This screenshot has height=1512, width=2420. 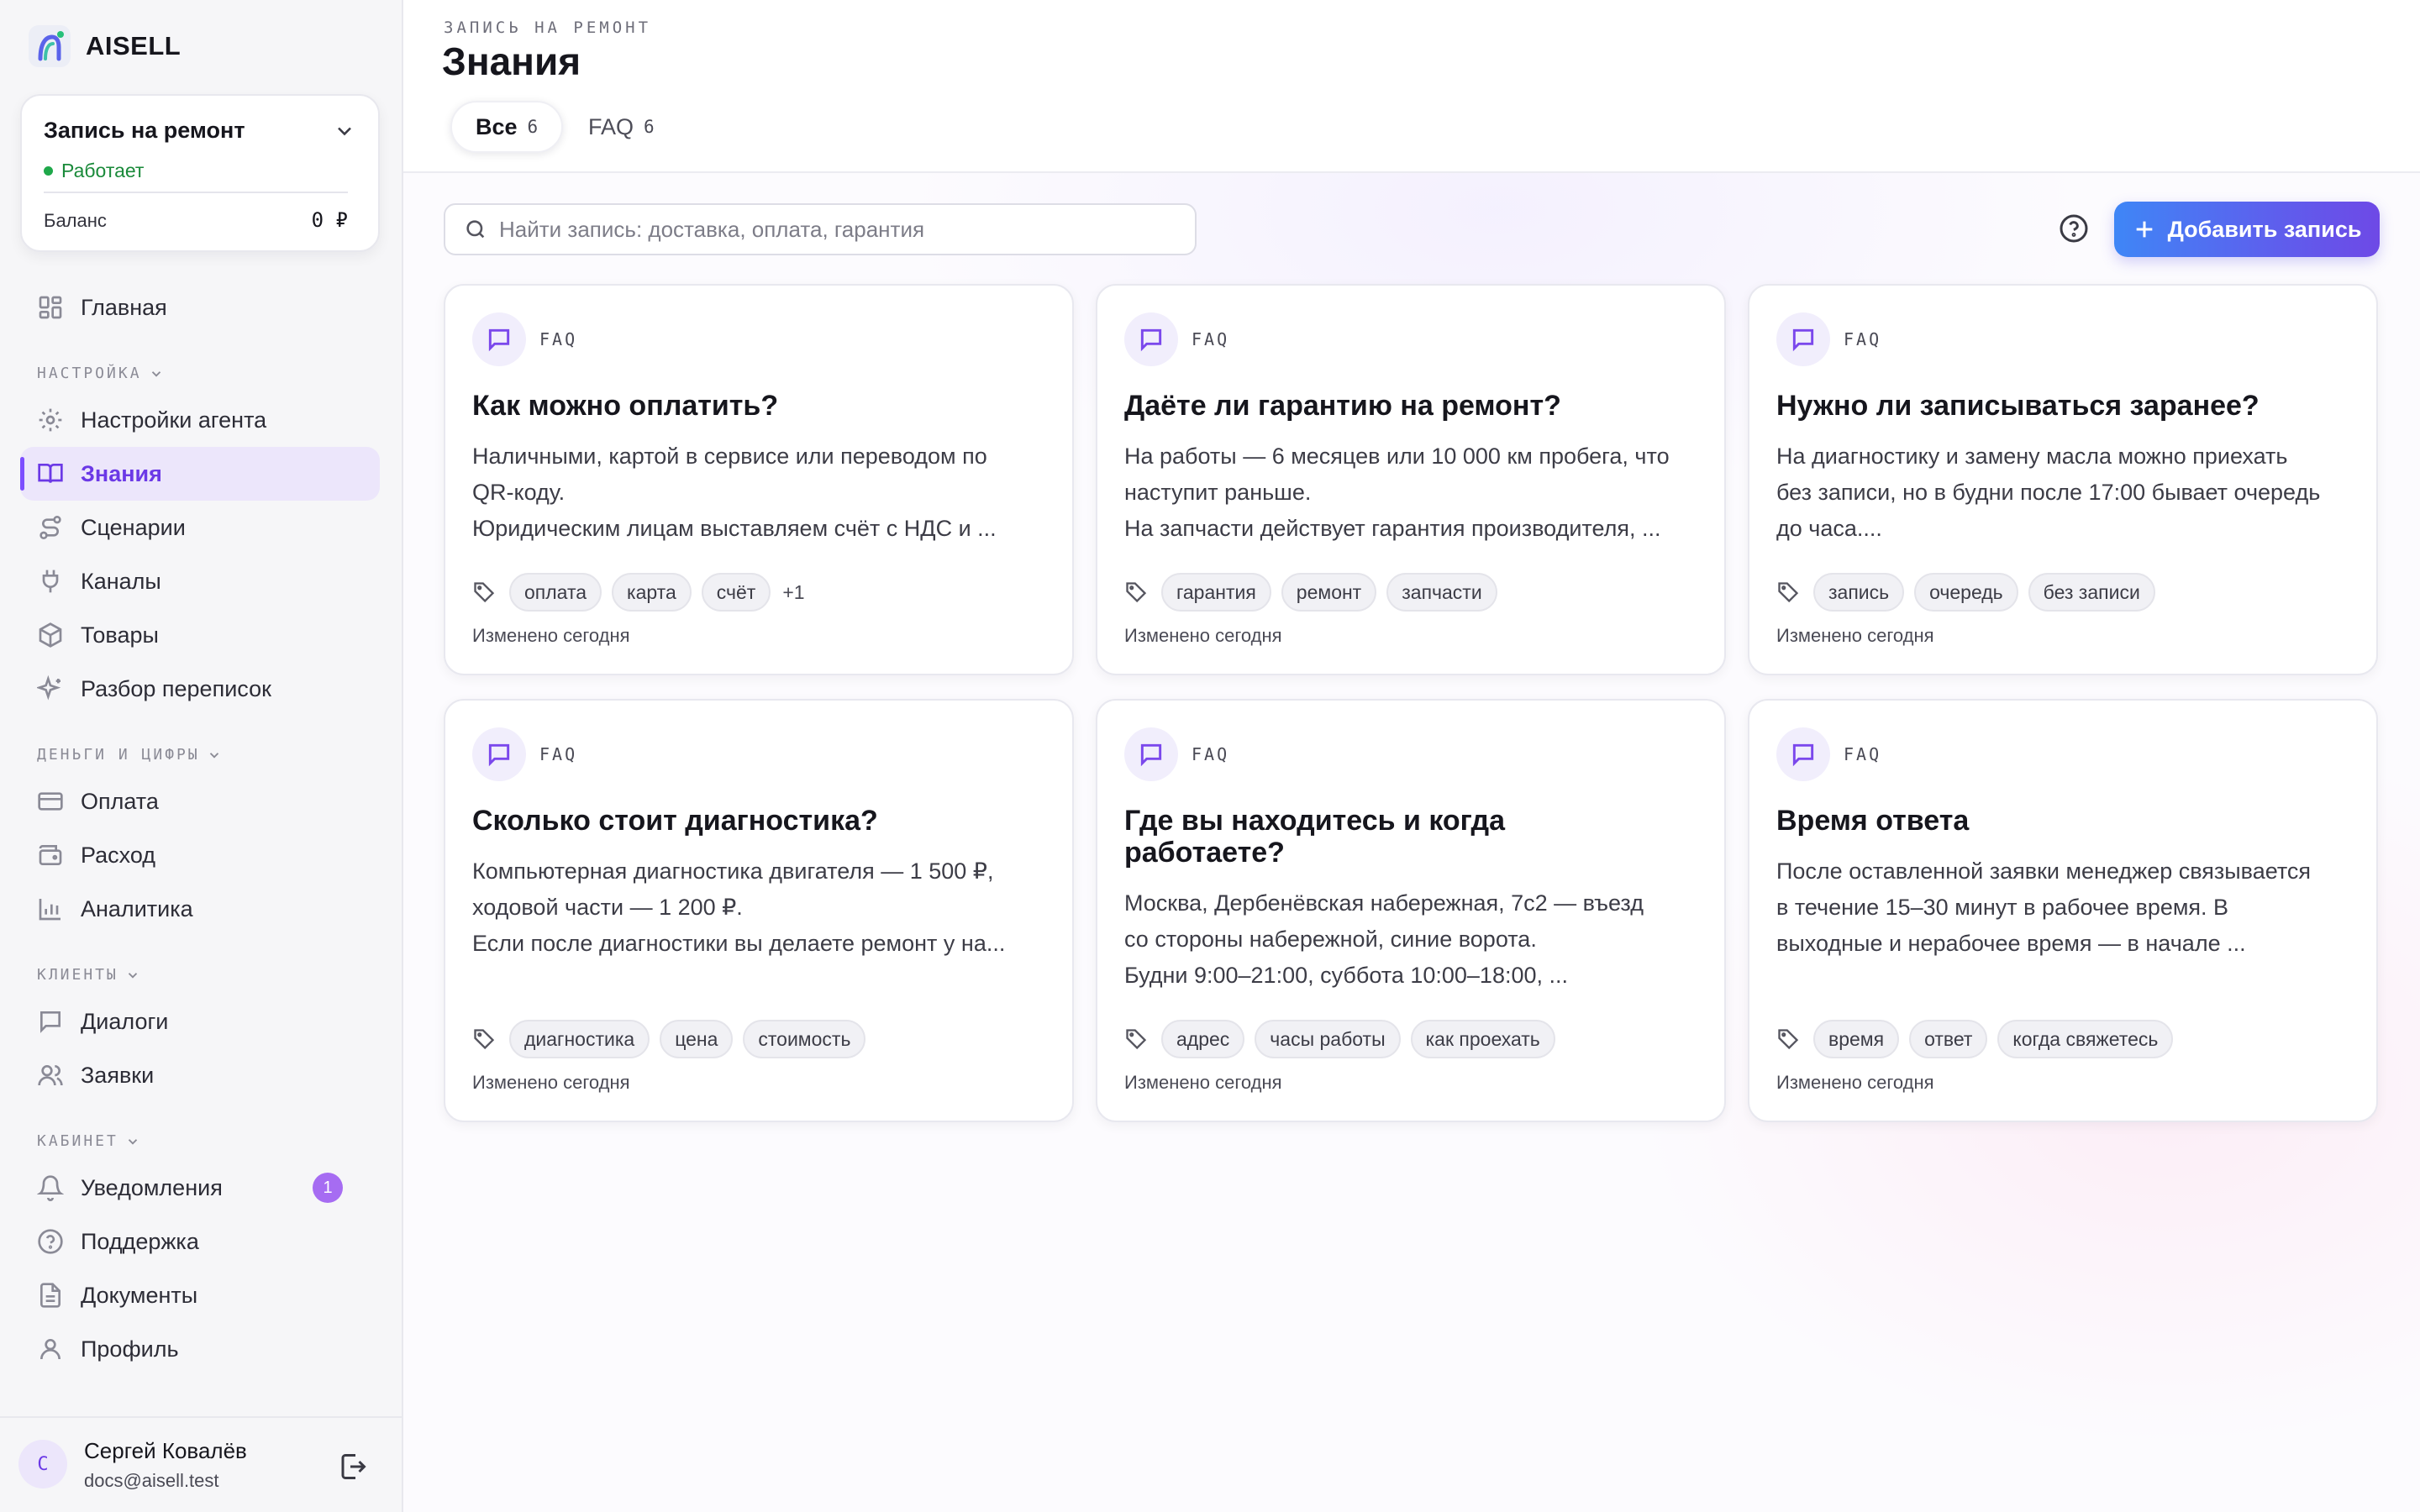 What do you see at coordinates (200, 689) in the screenshot?
I see `nav-item-chat-review: Разбор переписок` at bounding box center [200, 689].